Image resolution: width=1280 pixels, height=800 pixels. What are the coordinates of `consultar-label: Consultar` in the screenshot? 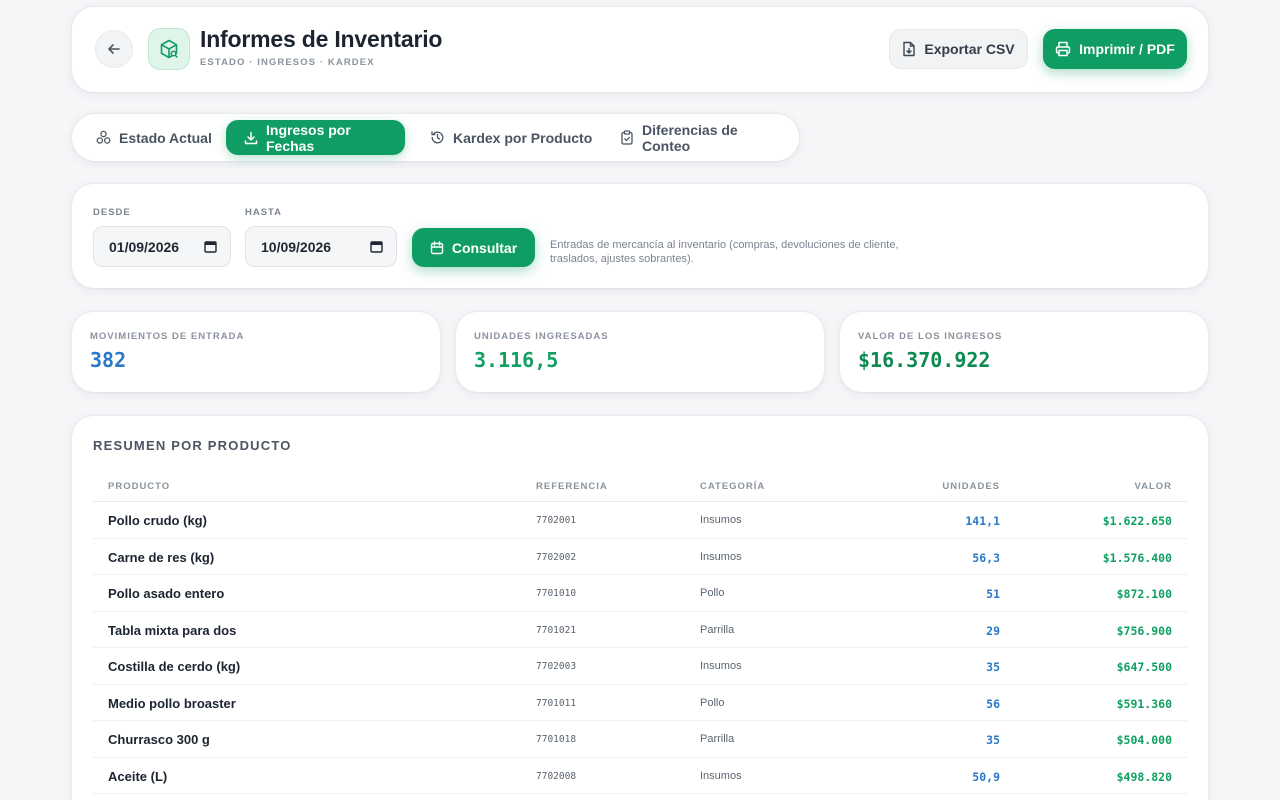 It's located at (484, 247).